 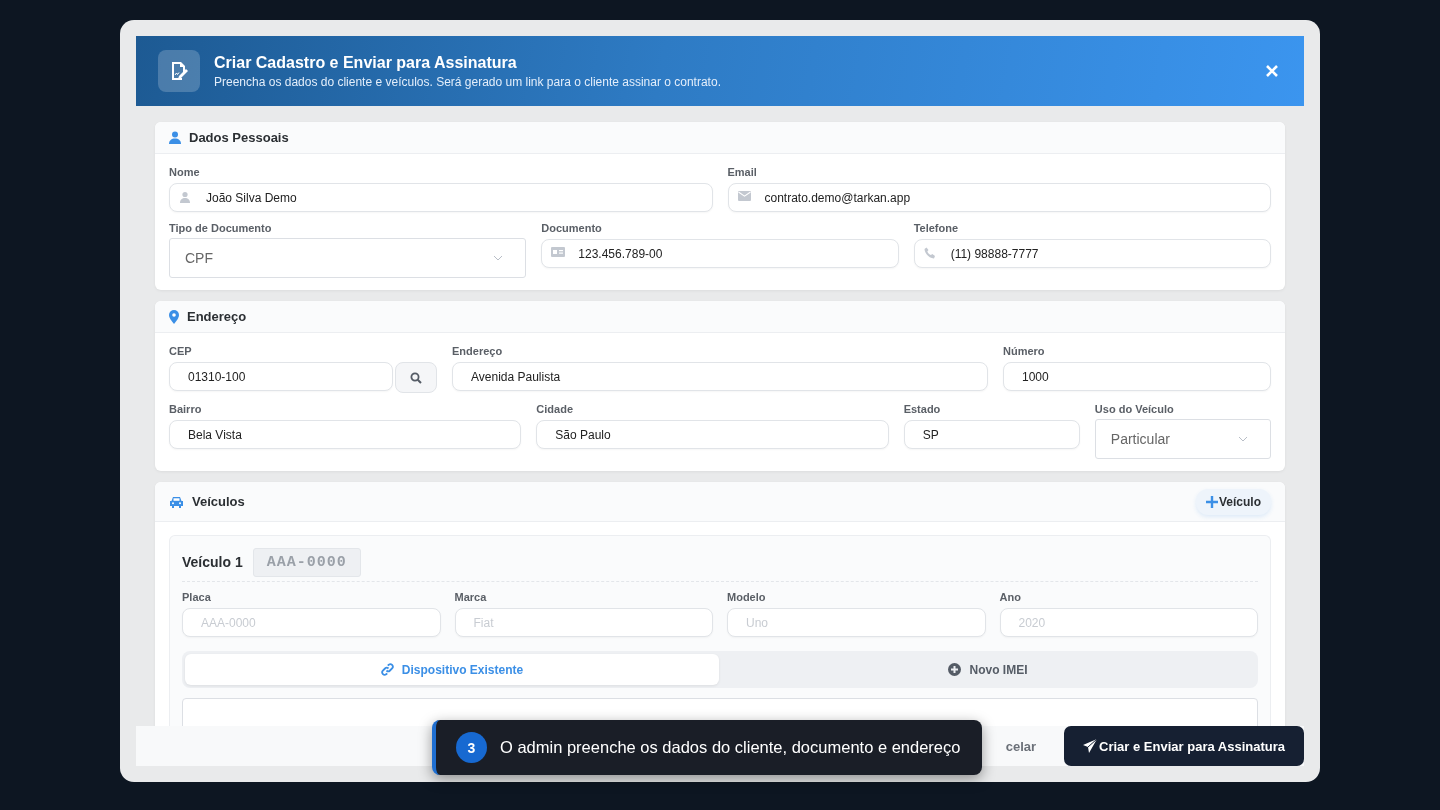 I want to click on text-field: Bela Vista, so click(x=345, y=434).